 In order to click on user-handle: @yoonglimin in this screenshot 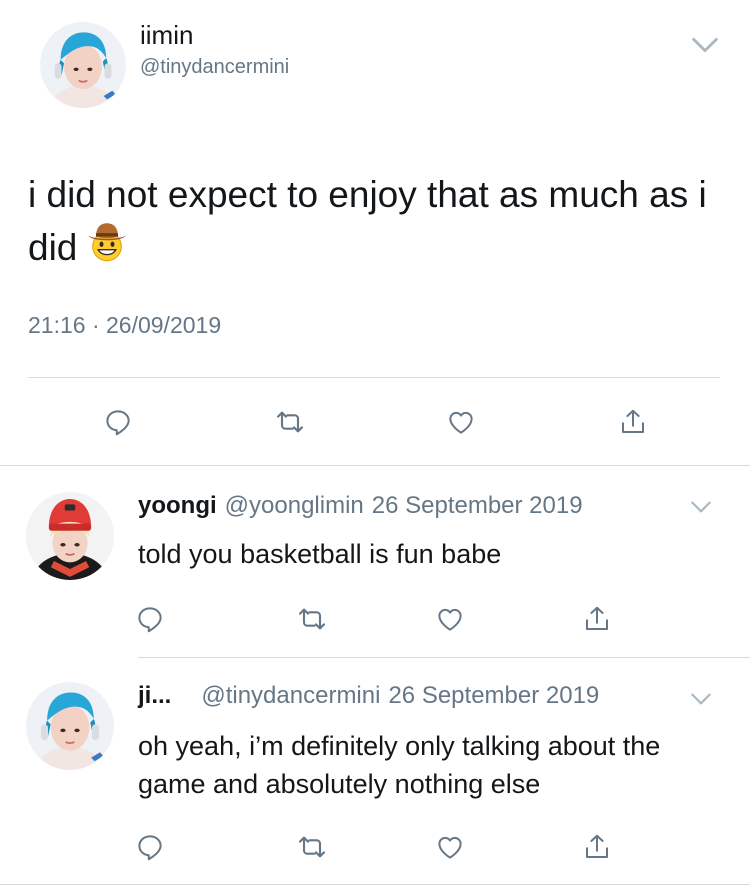, I will do `click(294, 505)`.